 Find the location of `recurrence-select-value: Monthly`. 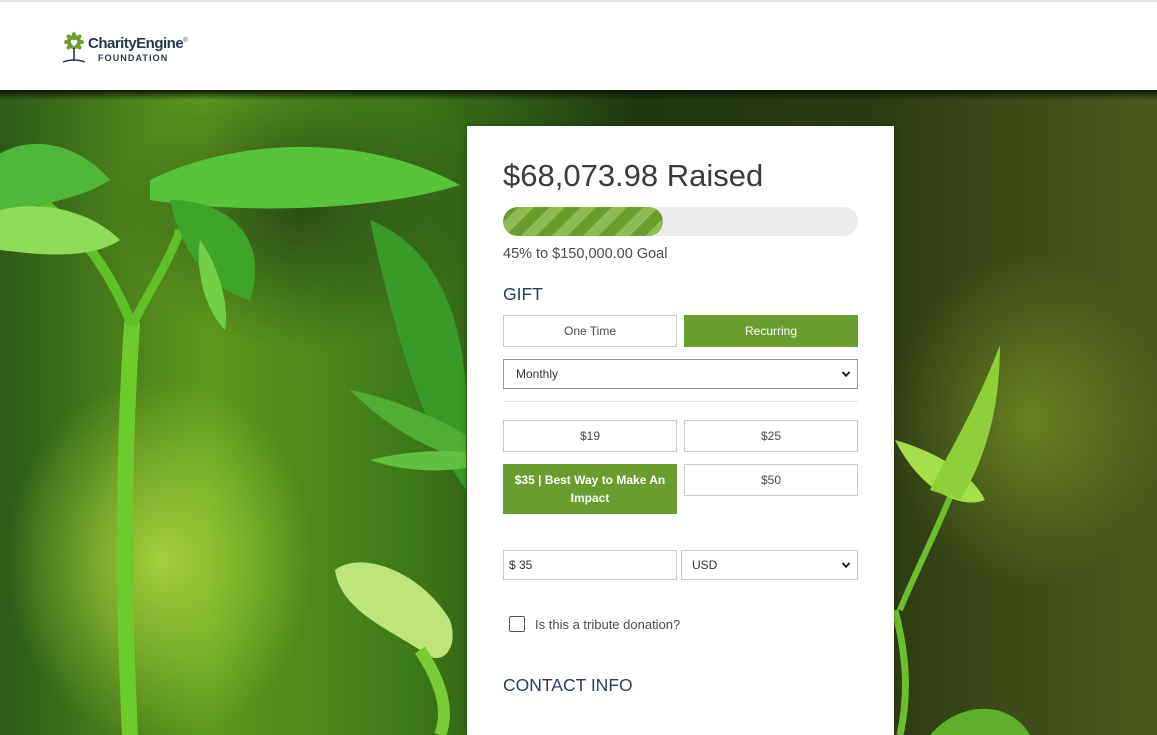

recurrence-select-value: Monthly is located at coordinates (537, 374).